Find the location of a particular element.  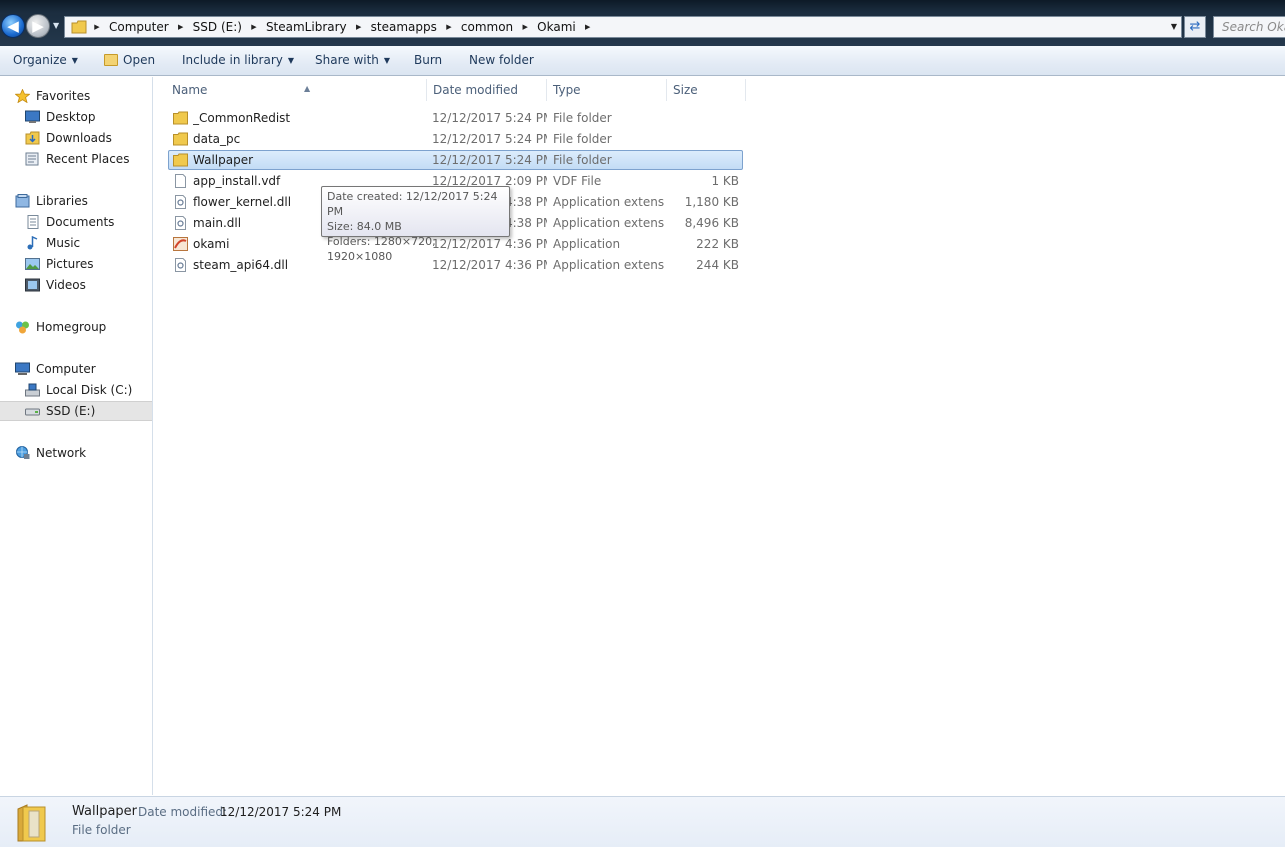

nav-downloads: Downloads is located at coordinates (76, 138).